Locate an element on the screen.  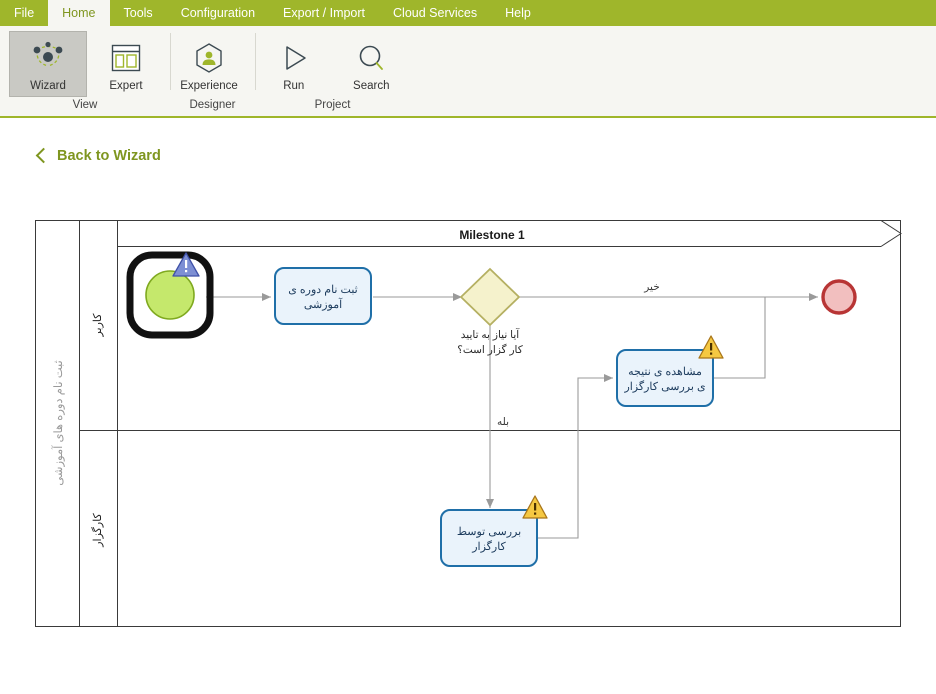
task-register-box is located at coordinates (323, 296).